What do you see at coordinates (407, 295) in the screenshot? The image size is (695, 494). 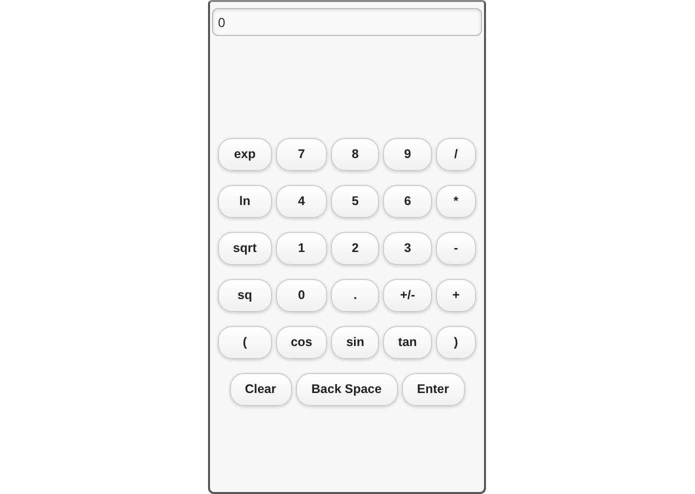 I see `calculator-key: +/-` at bounding box center [407, 295].